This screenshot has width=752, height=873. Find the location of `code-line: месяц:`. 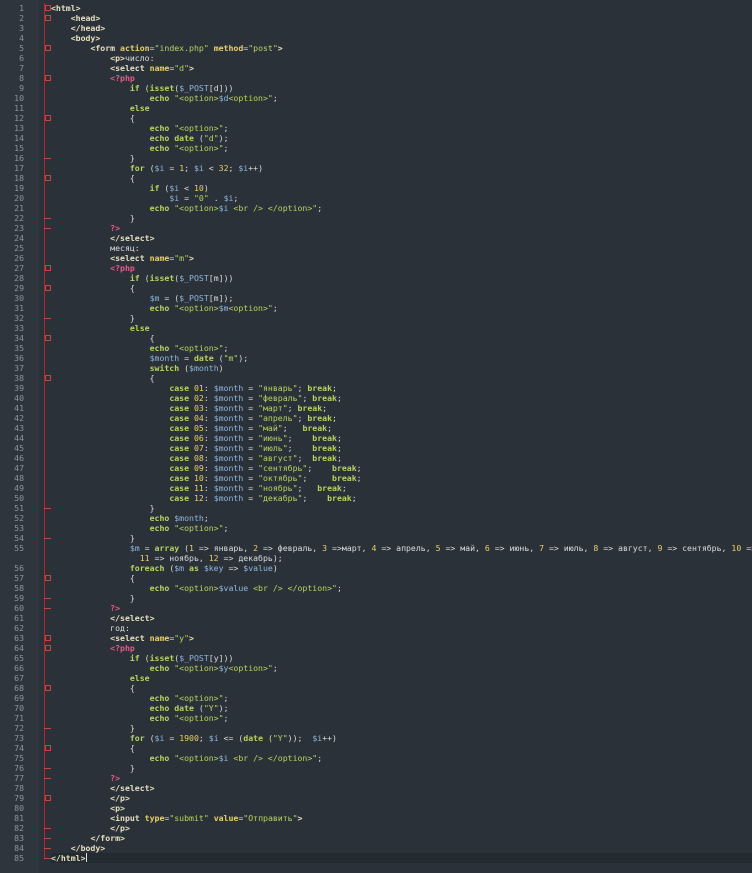

code-line: месяц: is located at coordinates (95, 248).